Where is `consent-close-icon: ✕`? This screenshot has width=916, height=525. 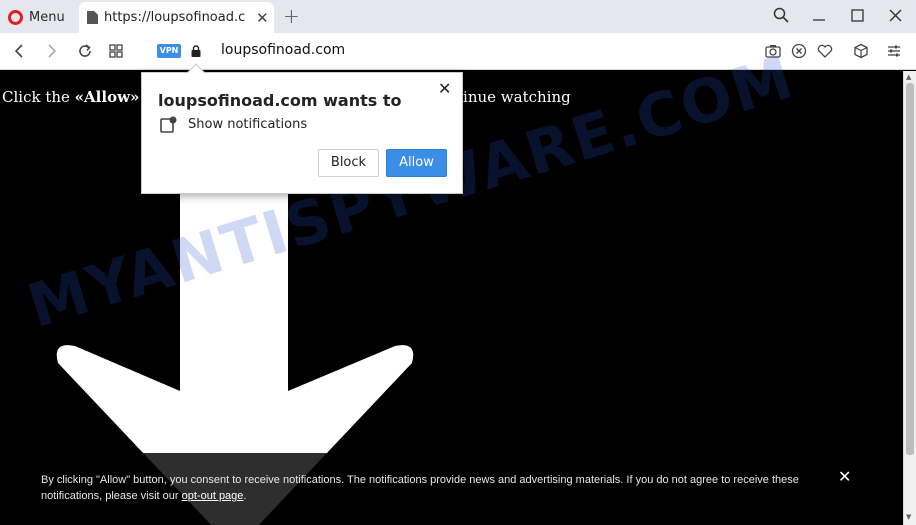
consent-close-icon: ✕ is located at coordinates (844, 476).